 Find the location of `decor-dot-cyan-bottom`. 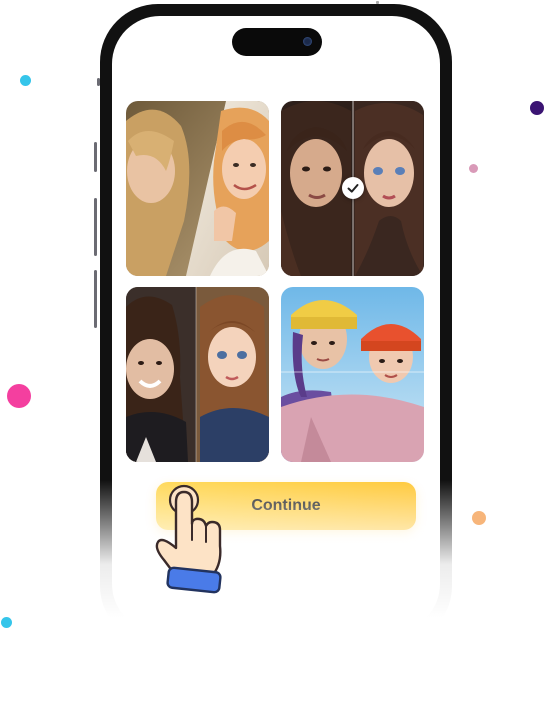

decor-dot-cyan-bottom is located at coordinates (6, 622).